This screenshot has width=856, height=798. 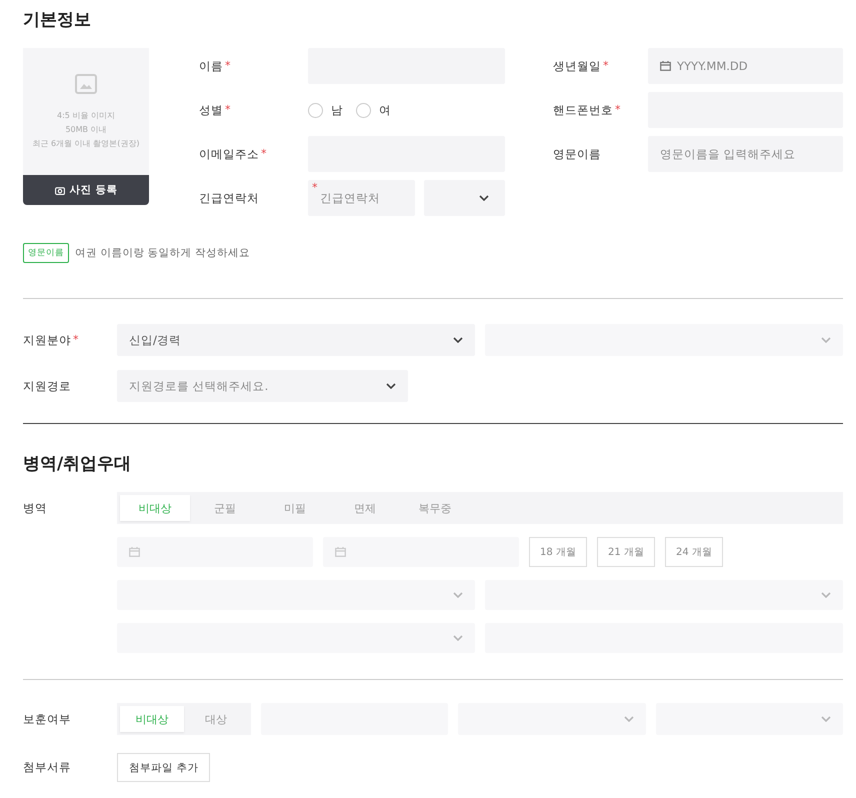 What do you see at coordinates (86, 190) in the screenshot?
I see `photo-upload-button: 사진 등록` at bounding box center [86, 190].